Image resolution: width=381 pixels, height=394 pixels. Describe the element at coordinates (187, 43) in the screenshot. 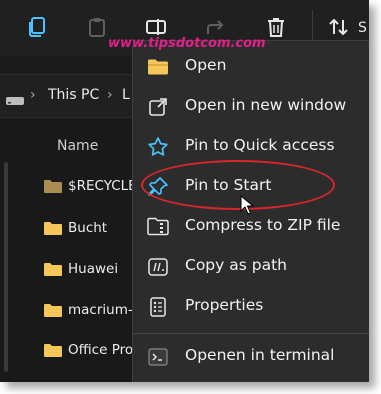

I see `watermark-text: www.tipsdotcom.com` at that location.